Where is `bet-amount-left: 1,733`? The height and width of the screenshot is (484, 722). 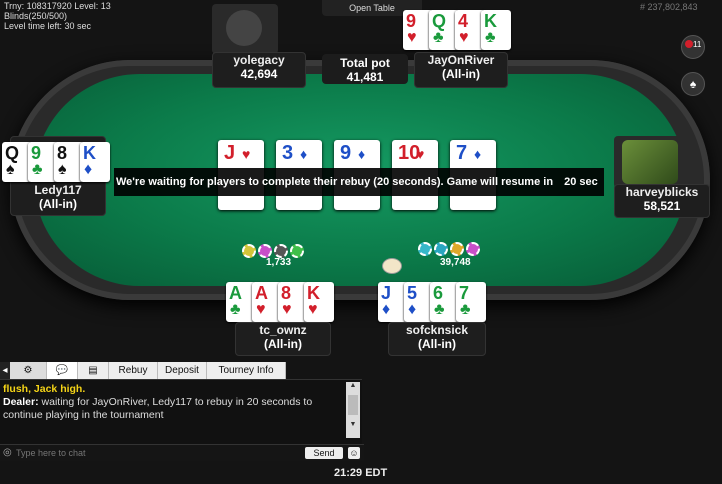
bet-amount-left: 1,733 is located at coordinates (279, 262).